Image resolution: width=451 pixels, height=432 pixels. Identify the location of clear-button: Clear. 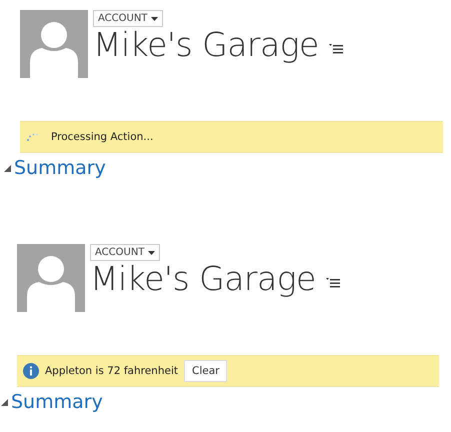
(206, 371).